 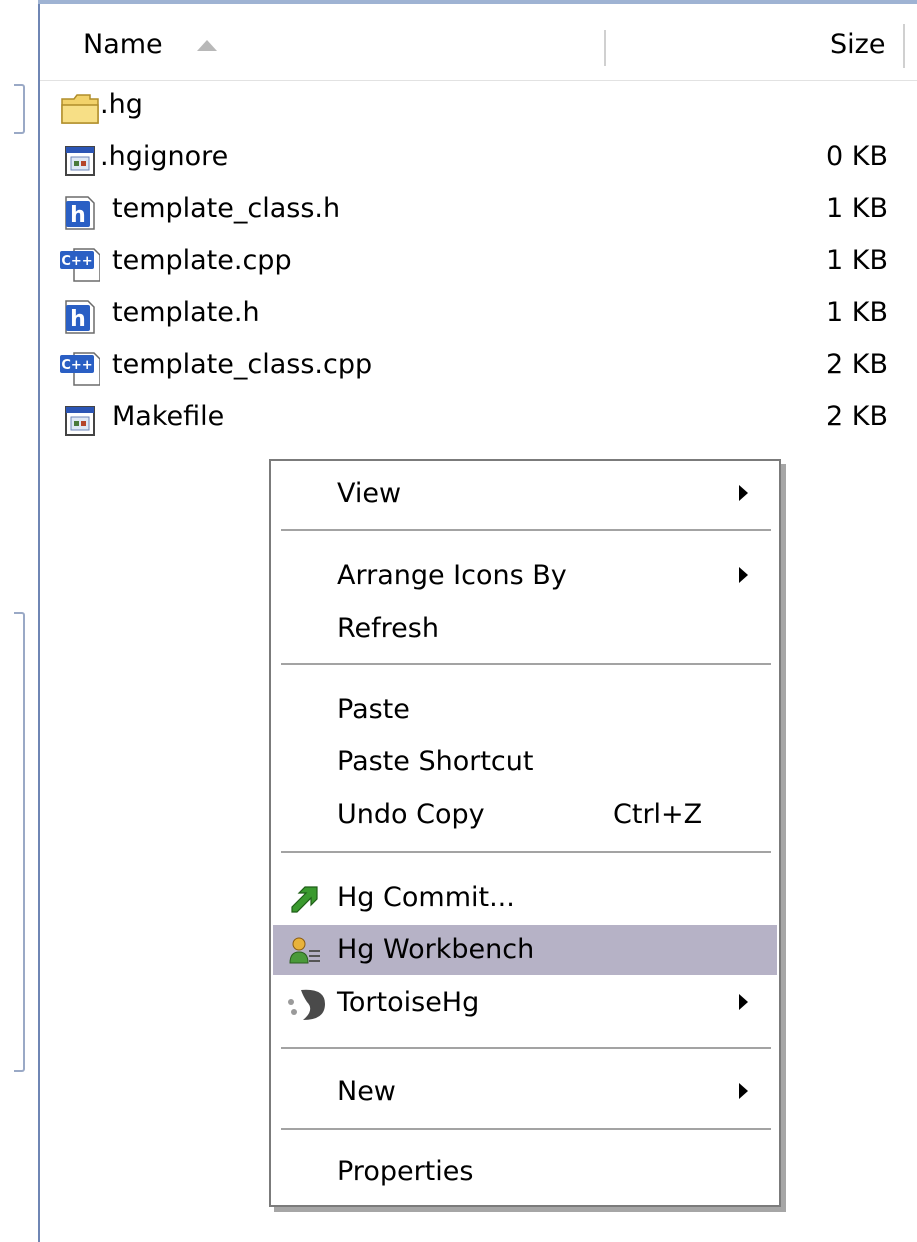 I want to click on menu-item-label: Paste Shortcut, so click(x=435, y=761).